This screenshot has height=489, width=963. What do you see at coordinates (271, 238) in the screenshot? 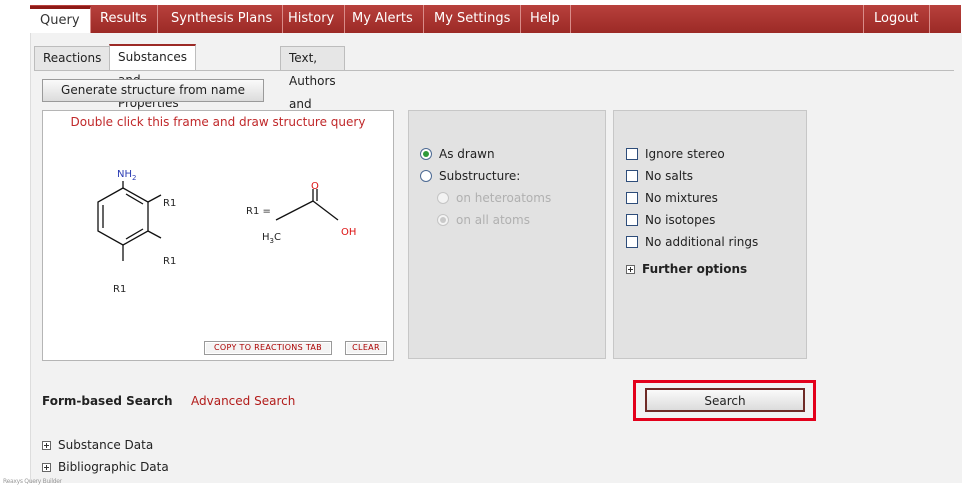
I see `h3c-label: H3C` at bounding box center [271, 238].